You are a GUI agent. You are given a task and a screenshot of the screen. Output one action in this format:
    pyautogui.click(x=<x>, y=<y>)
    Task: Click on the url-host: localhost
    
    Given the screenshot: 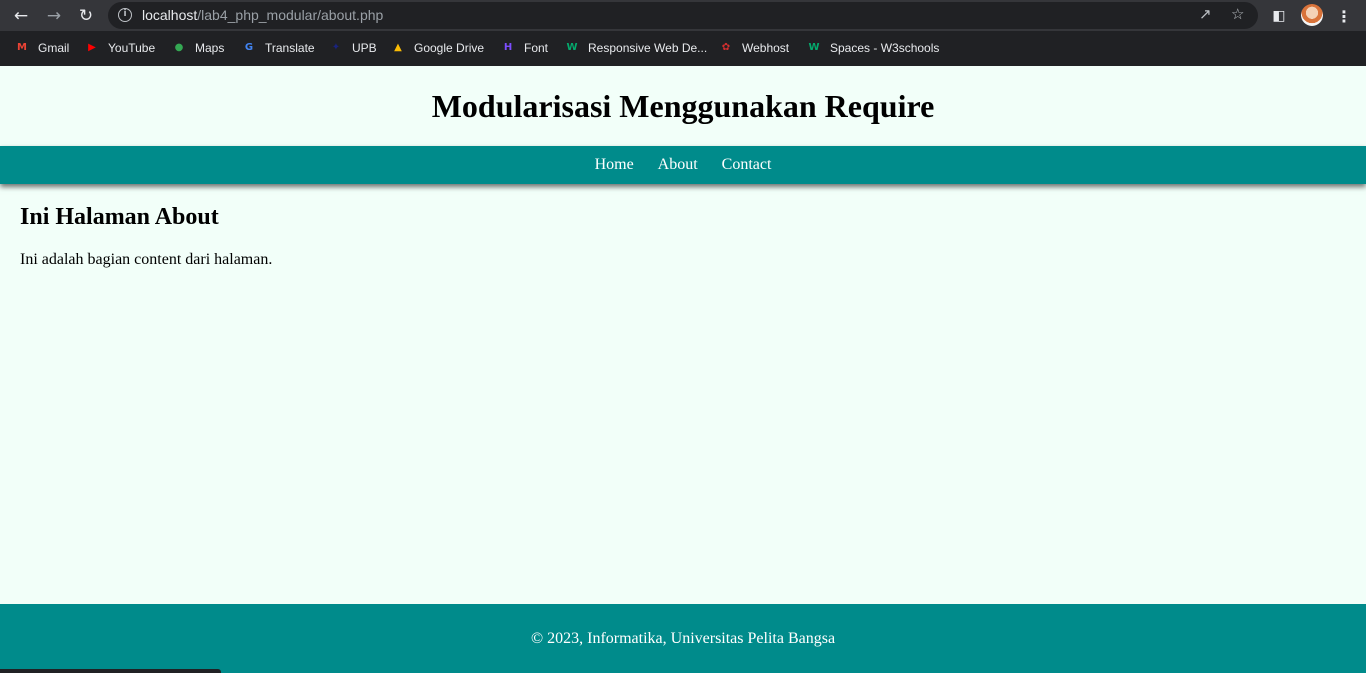 What is the action you would take?
    pyautogui.click(x=170, y=15)
    